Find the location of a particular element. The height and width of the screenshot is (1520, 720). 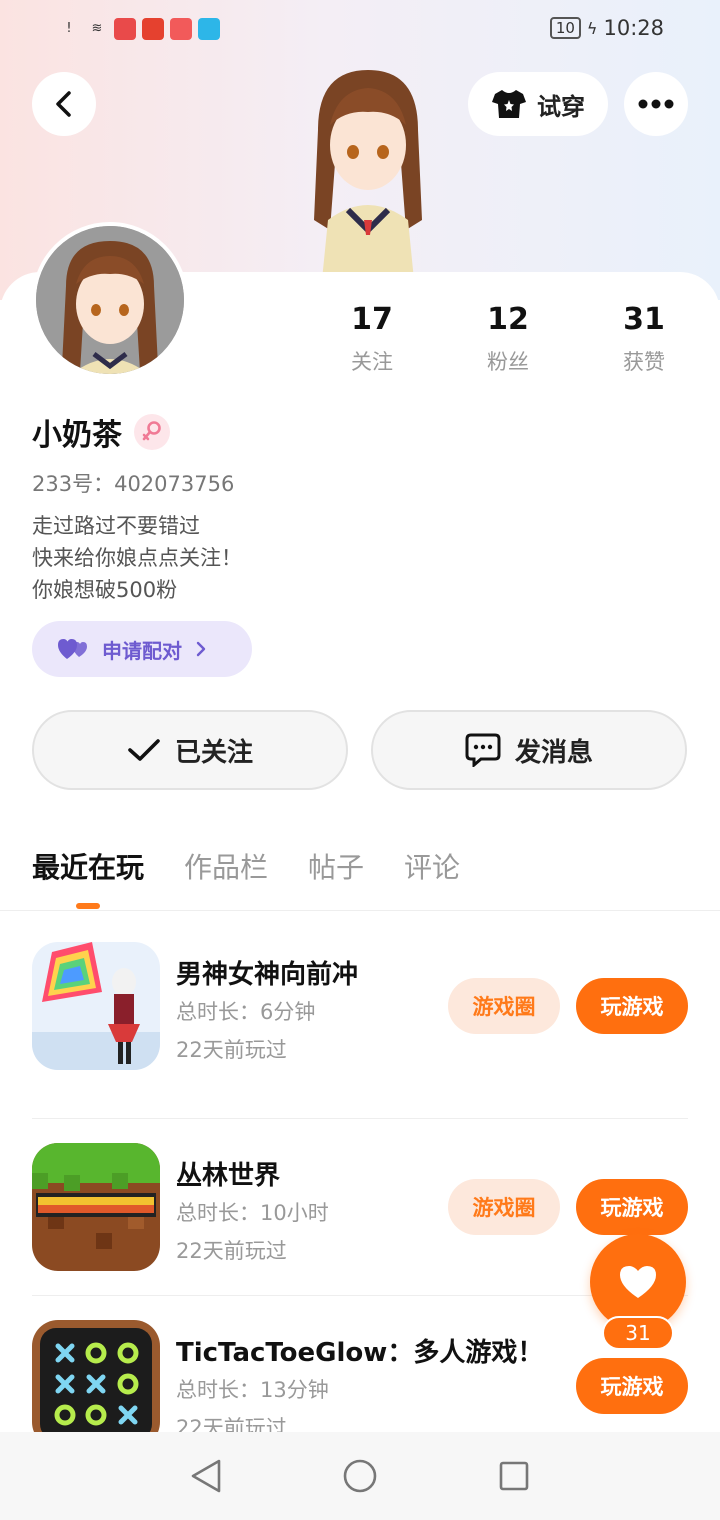

stat-following-count: 17 is located at coordinates (372, 319).